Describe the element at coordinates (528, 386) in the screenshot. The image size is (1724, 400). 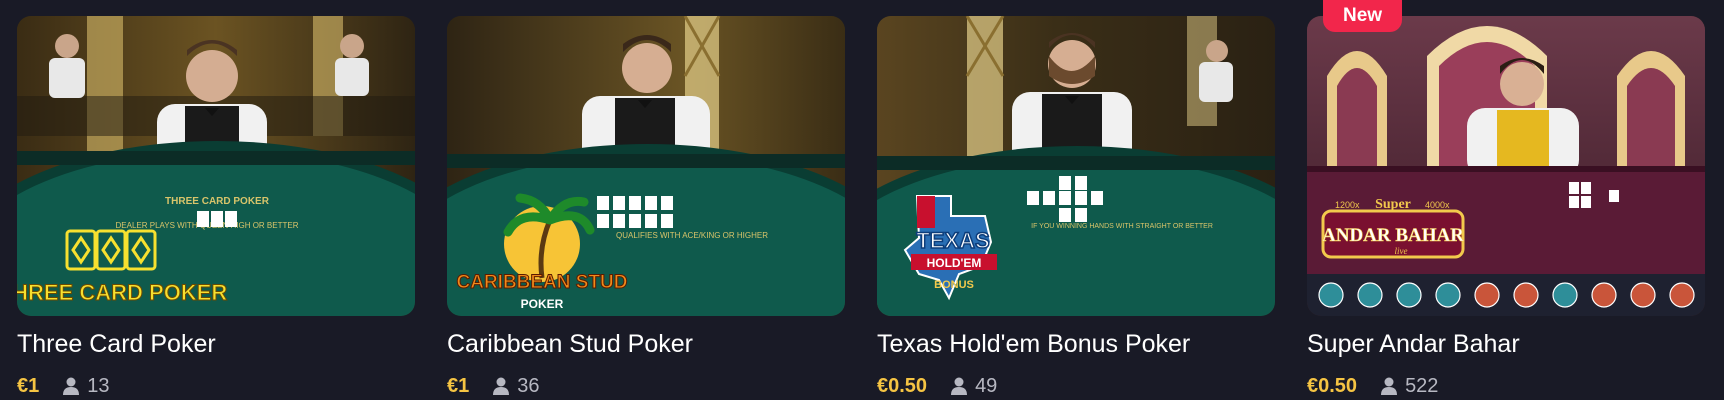
I see `player-count: 36` at that location.